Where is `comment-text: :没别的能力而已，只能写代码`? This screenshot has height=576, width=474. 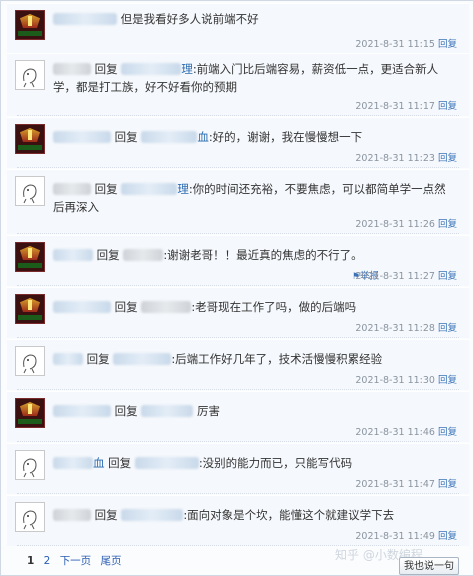 comment-text: :没别的能力而已，只能写代码 is located at coordinates (275, 463).